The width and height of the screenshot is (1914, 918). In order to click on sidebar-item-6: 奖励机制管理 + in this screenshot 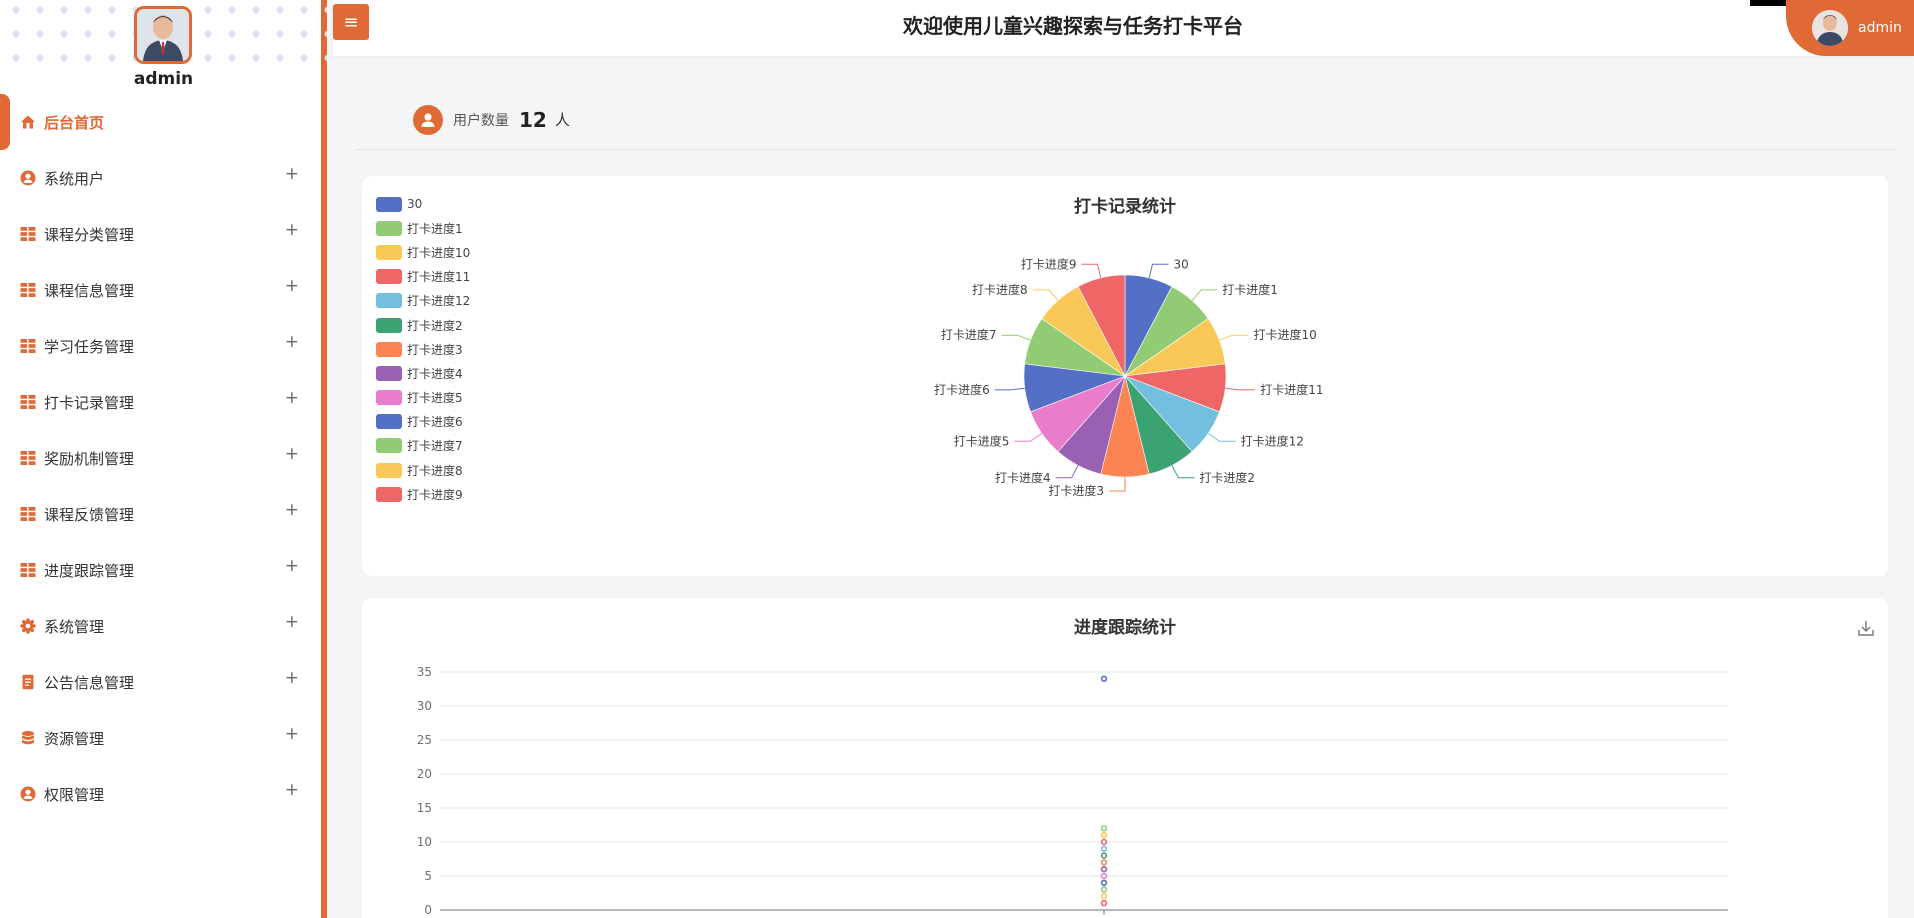, I will do `click(160, 458)`.